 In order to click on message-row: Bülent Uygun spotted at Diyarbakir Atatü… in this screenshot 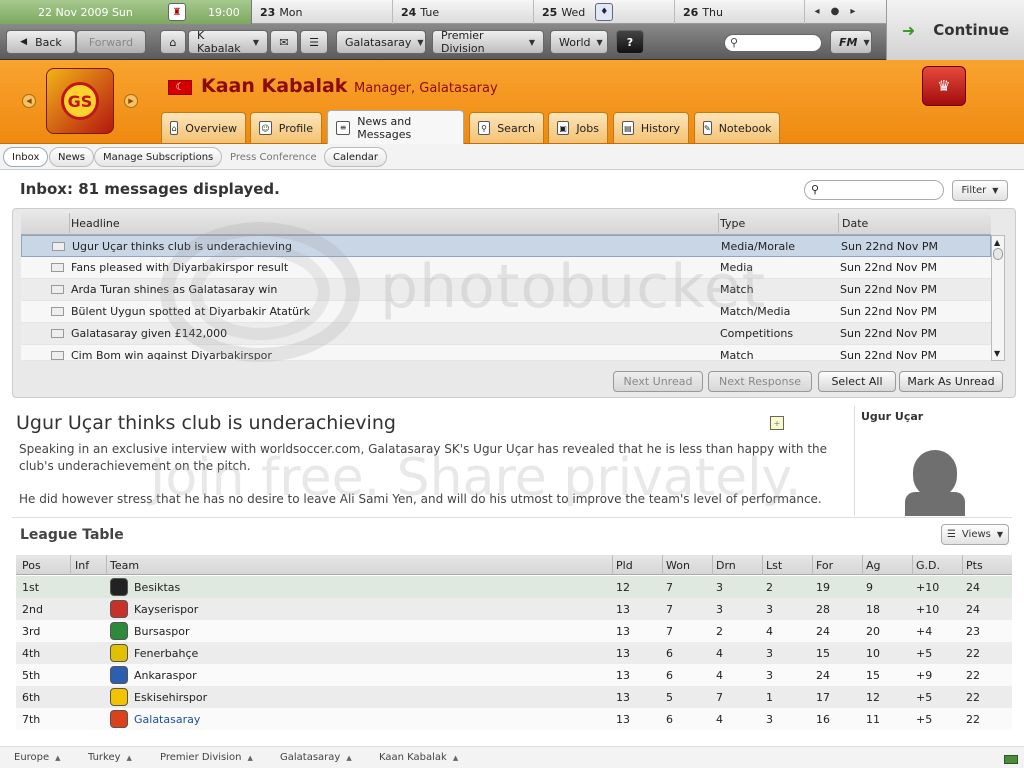, I will do `click(506, 312)`.